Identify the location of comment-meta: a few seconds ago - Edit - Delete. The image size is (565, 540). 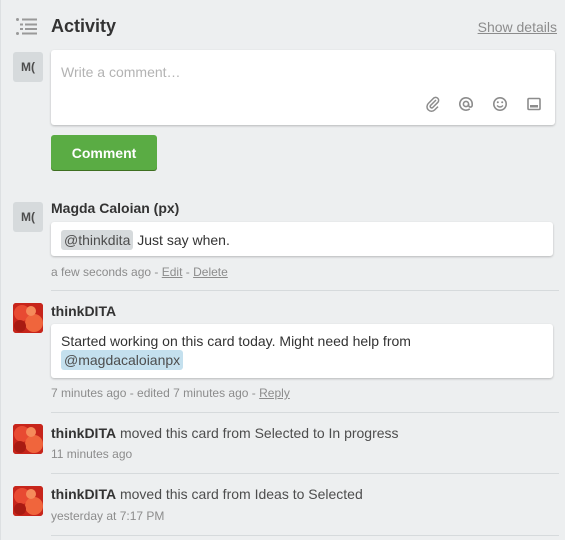
(139, 272).